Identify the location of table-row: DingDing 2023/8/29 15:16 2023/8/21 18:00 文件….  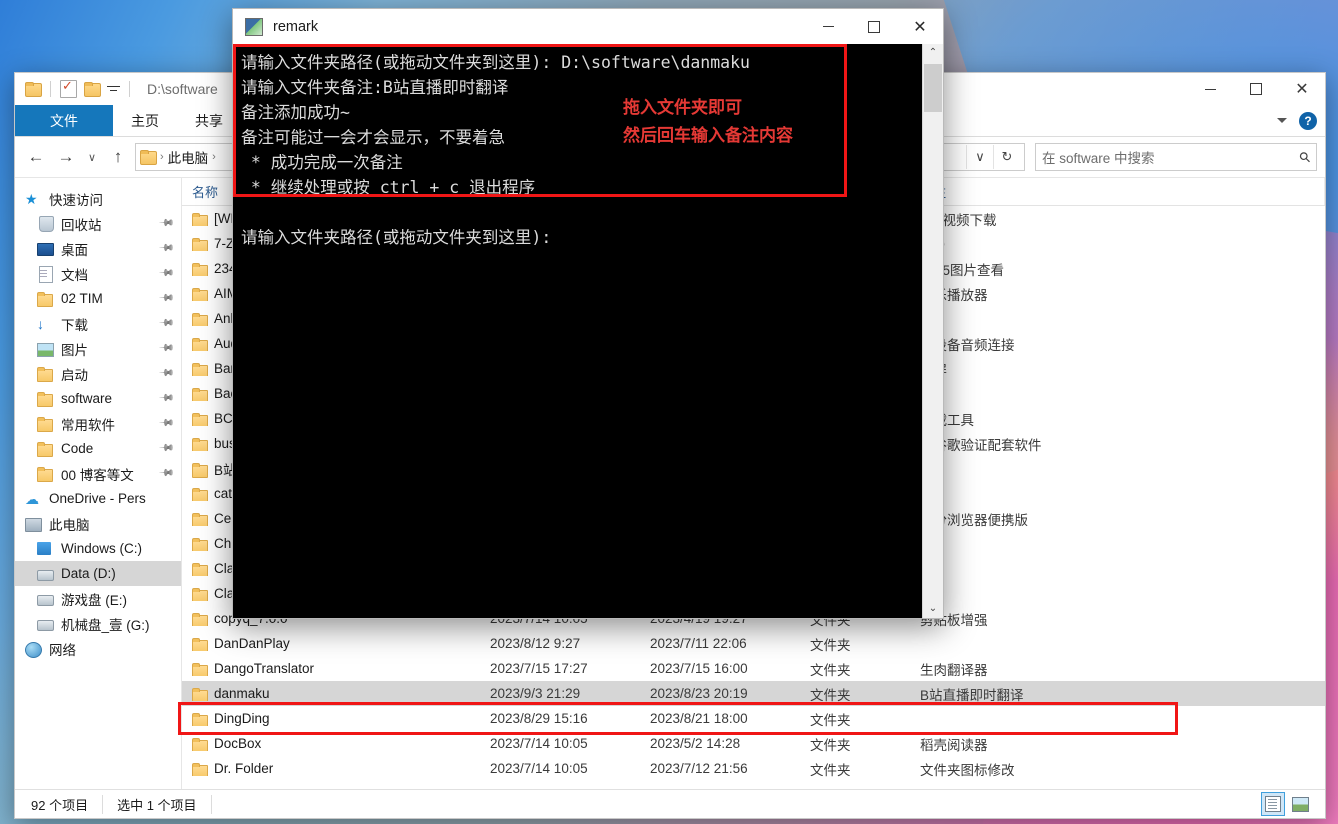
(753, 718).